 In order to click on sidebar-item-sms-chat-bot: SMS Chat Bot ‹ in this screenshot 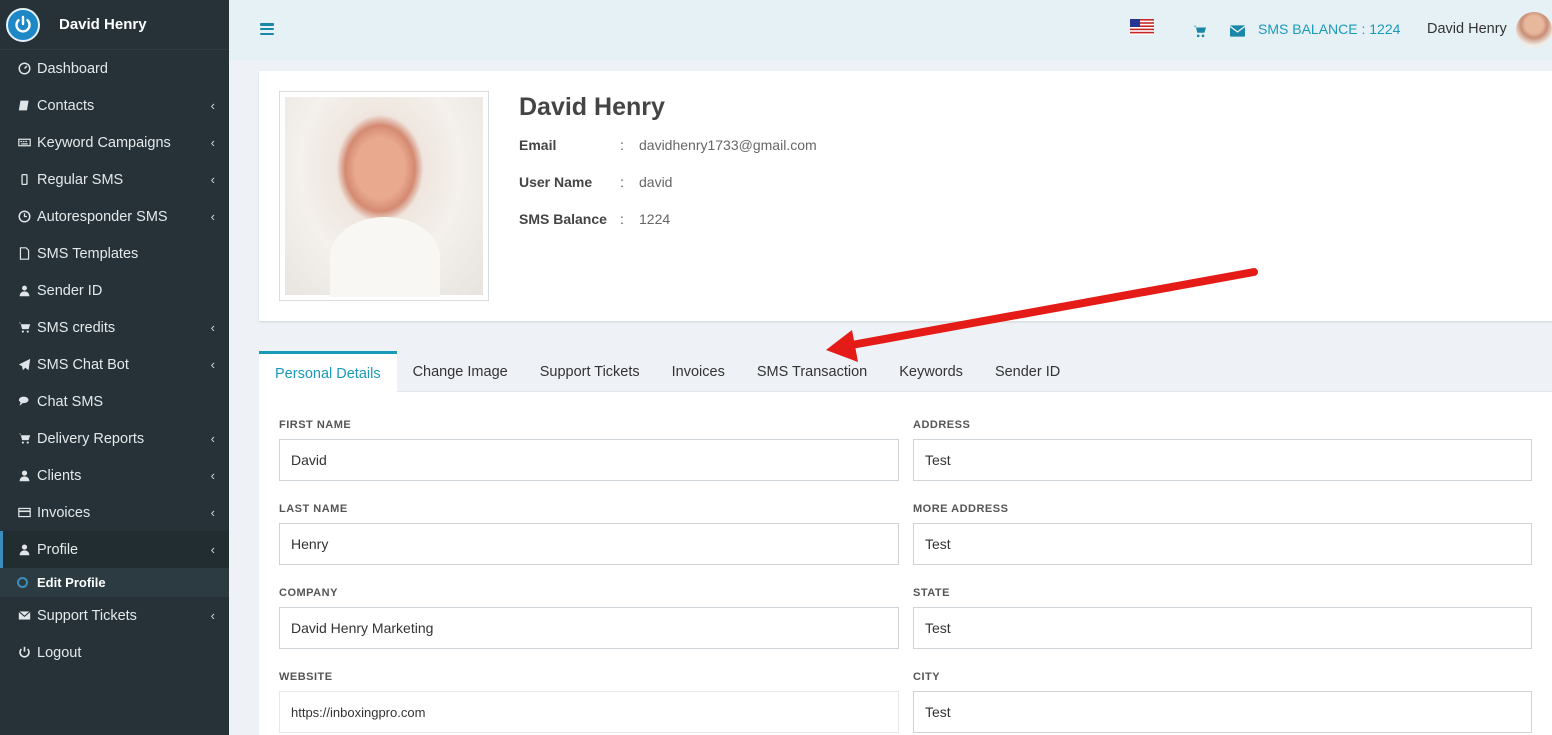, I will do `click(114, 364)`.